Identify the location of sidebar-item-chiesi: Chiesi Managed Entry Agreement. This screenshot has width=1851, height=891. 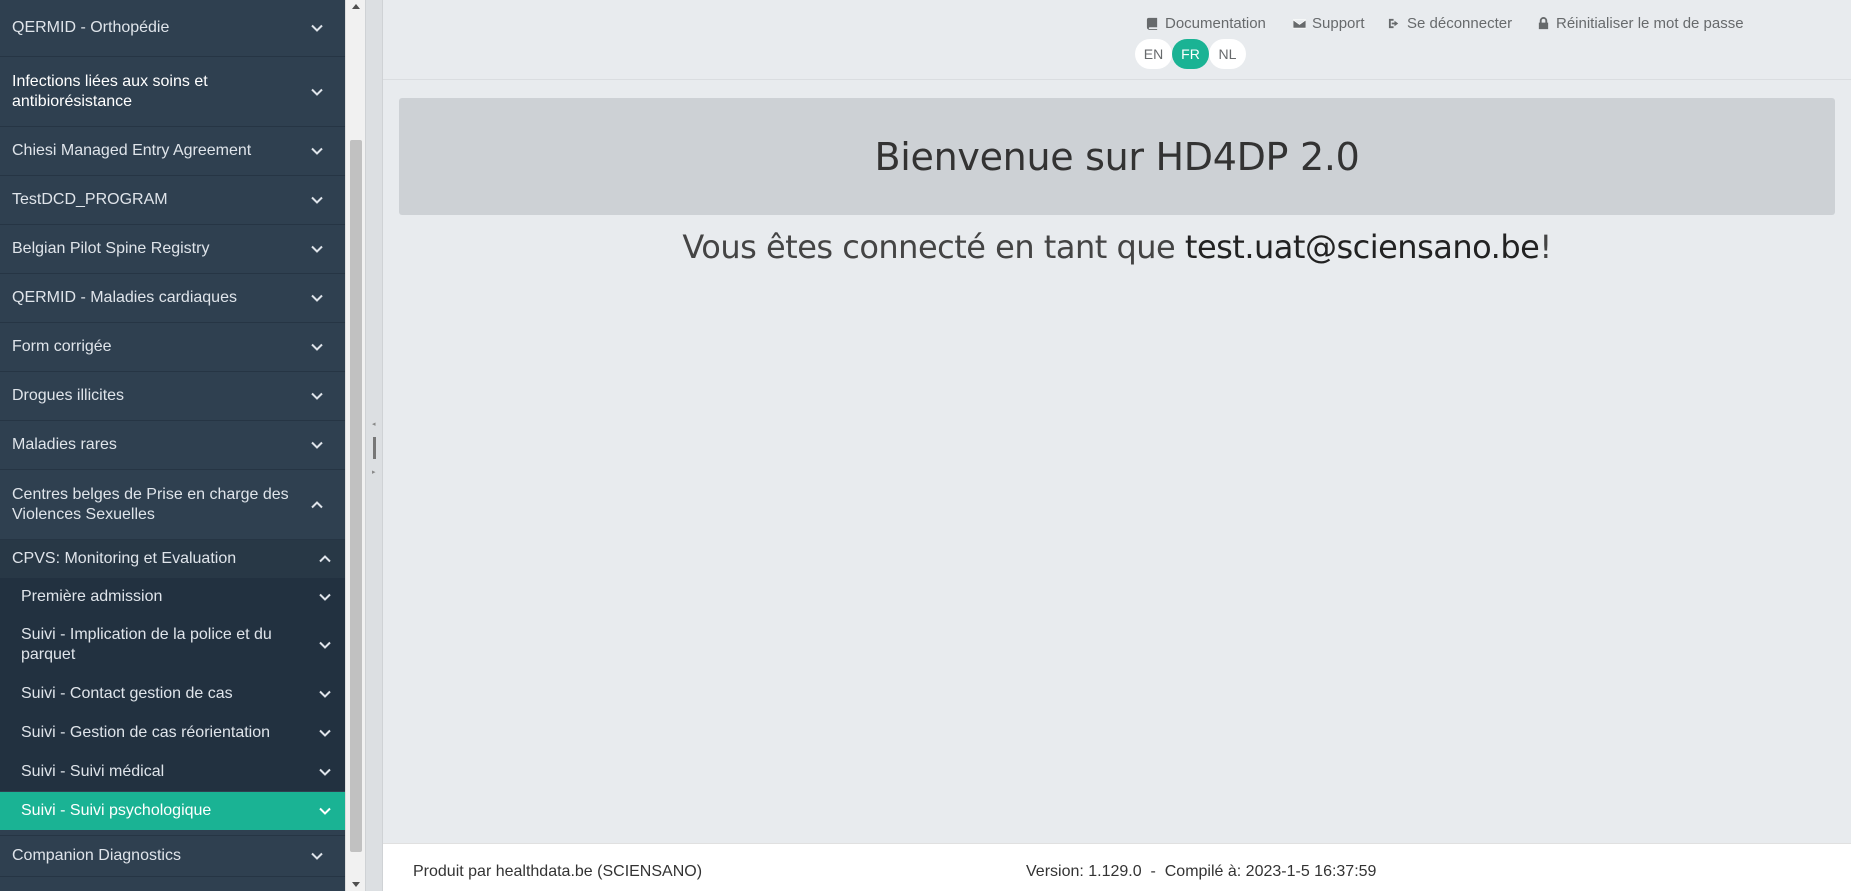
(172, 151).